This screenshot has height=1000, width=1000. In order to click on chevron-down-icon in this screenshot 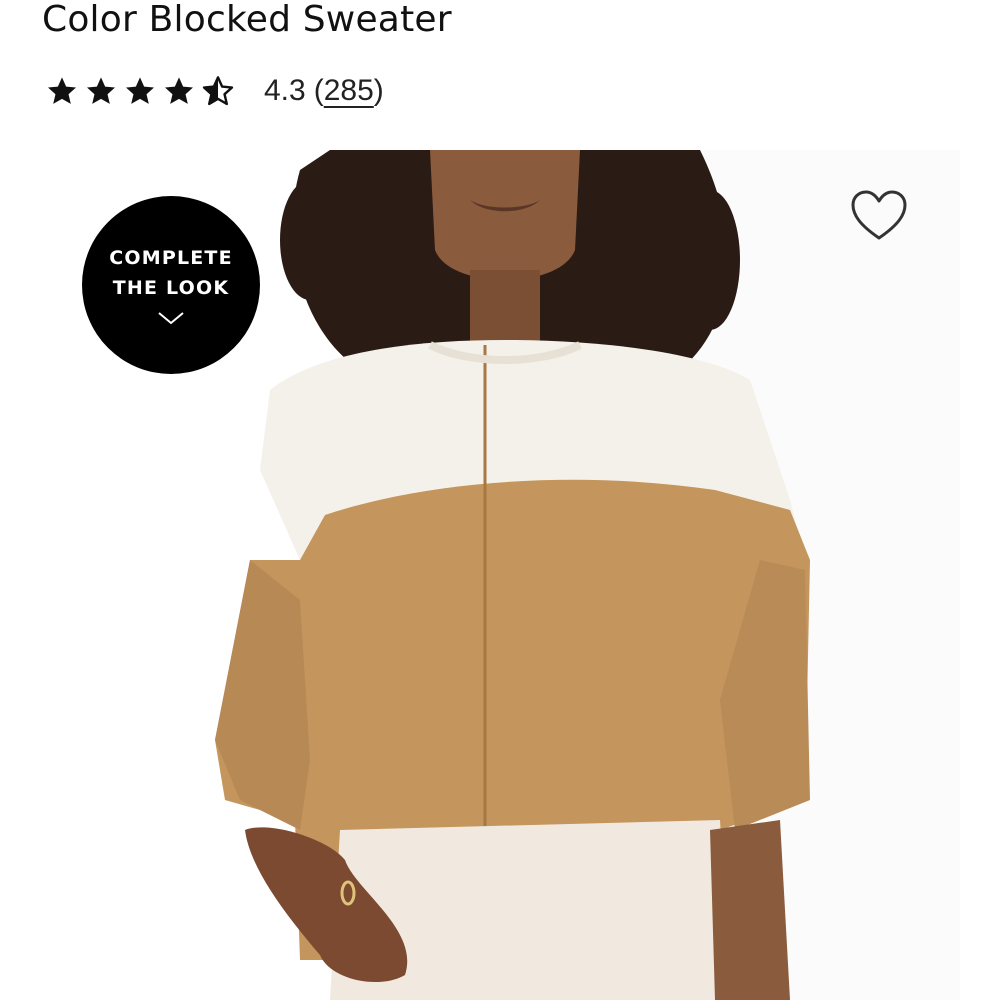, I will do `click(171, 318)`.